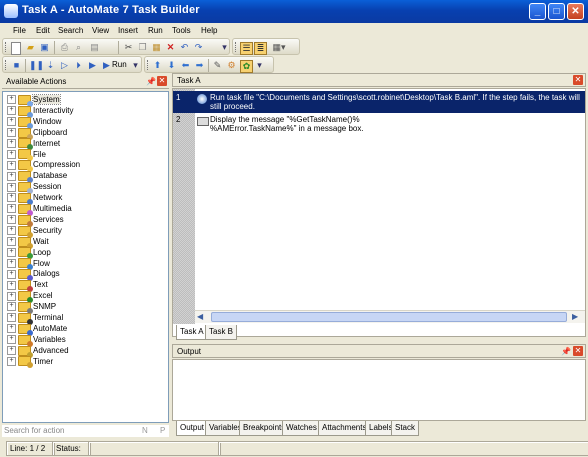 This screenshot has width=588, height=457. Describe the element at coordinates (70, 30) in the screenshot. I see `menu-search: Search` at that location.